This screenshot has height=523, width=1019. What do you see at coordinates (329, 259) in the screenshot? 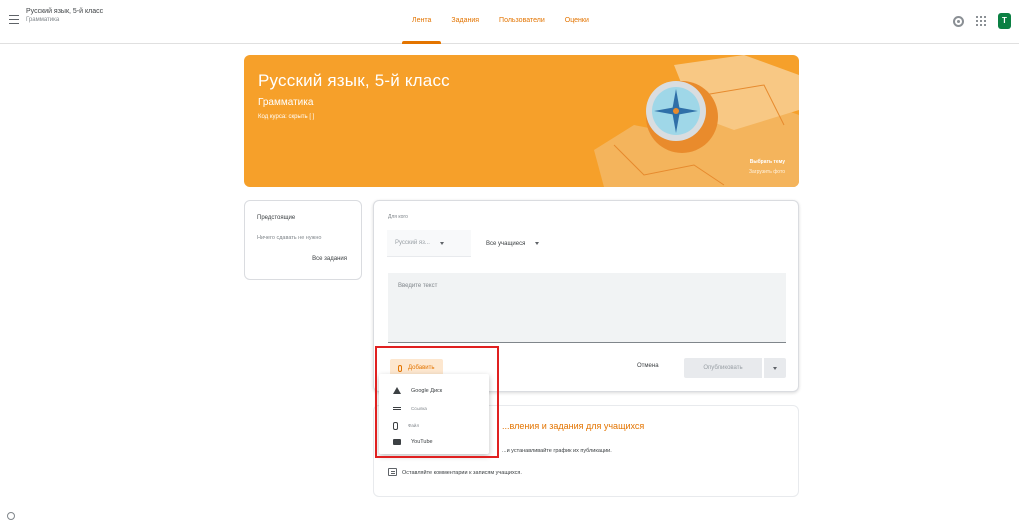
I see `view-all-link: Все задания` at bounding box center [329, 259].